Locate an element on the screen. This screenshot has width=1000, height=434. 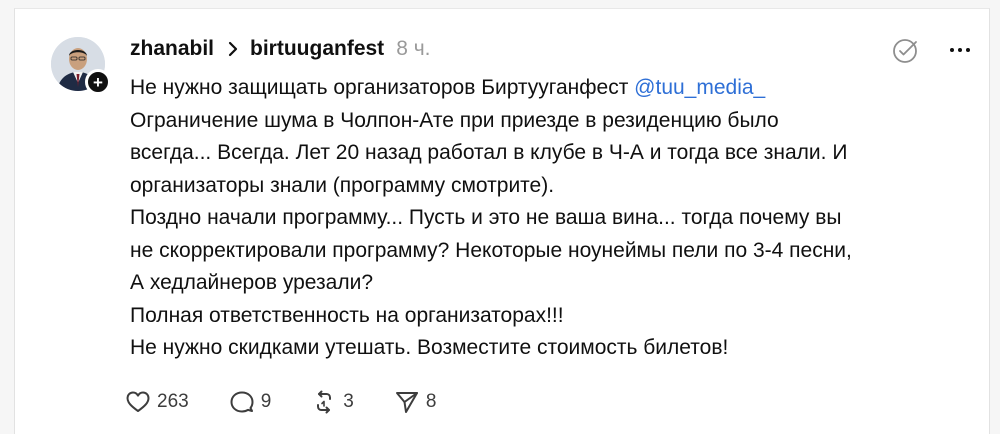
avatar-container: + is located at coordinates (81, 66).